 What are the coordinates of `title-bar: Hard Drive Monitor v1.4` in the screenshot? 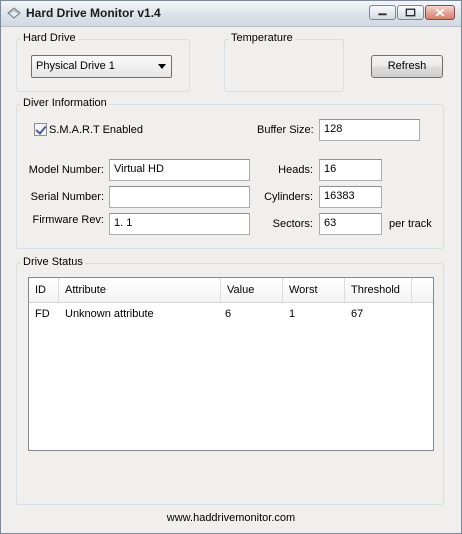 It's located at (231, 14).